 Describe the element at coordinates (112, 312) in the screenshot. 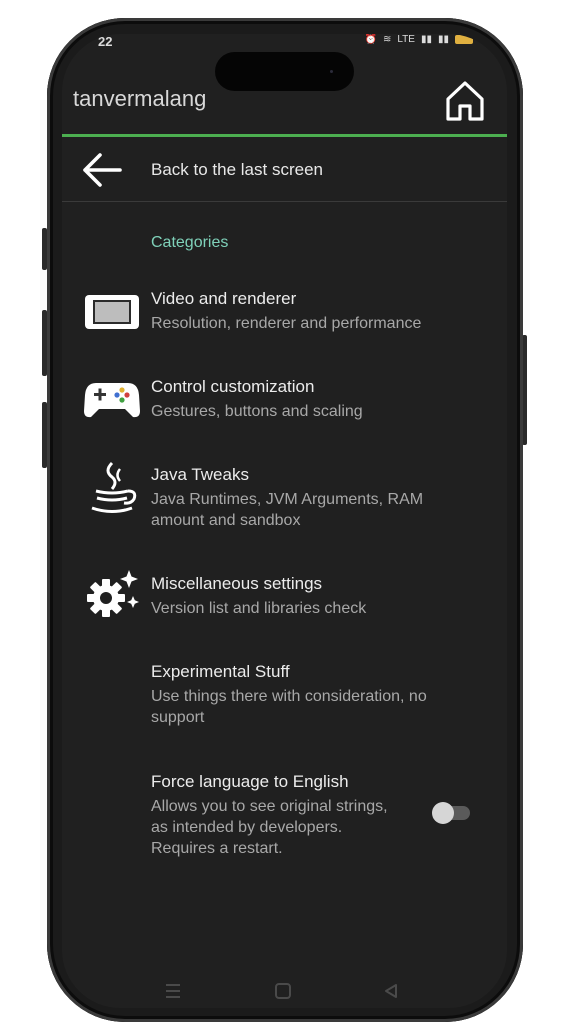

I see `monitor-icon` at that location.